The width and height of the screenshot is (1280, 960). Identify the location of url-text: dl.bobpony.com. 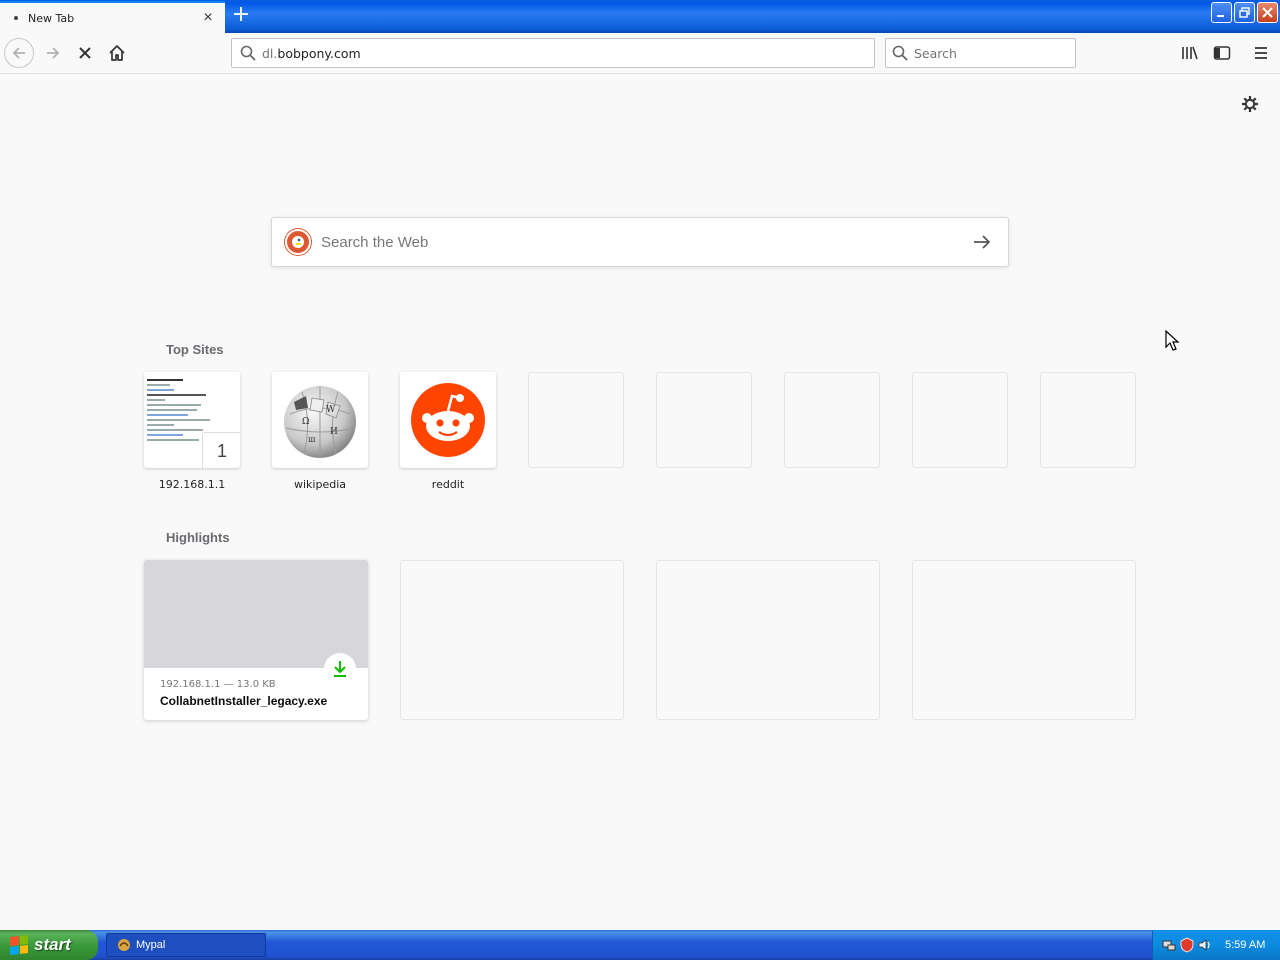
(311, 53).